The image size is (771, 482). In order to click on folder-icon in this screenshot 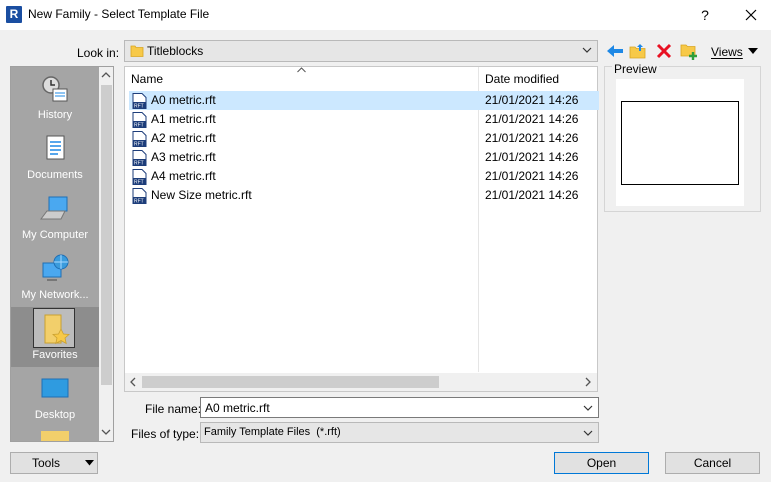, I will do `click(137, 51)`.